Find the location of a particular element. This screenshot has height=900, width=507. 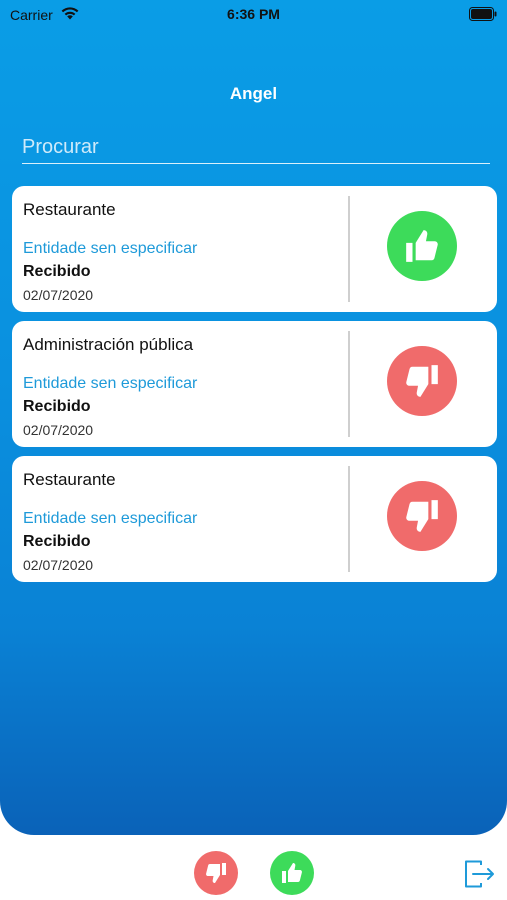

search-bar is located at coordinates (256, 148).